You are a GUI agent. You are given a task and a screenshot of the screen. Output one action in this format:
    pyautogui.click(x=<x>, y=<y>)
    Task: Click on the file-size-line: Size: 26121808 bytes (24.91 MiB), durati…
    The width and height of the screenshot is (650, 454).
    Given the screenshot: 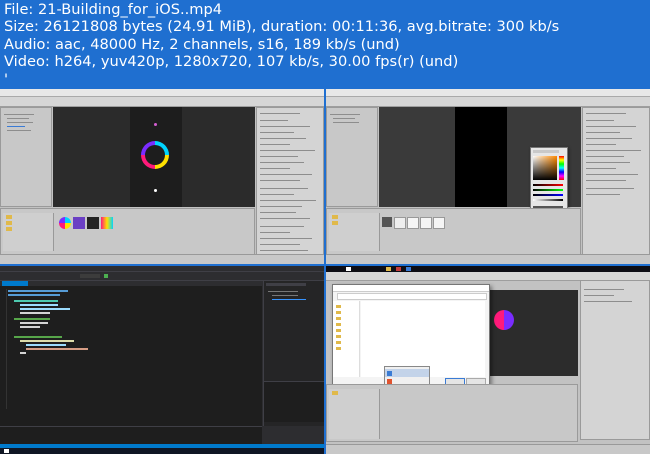 What is the action you would take?
    pyautogui.click(x=282, y=27)
    